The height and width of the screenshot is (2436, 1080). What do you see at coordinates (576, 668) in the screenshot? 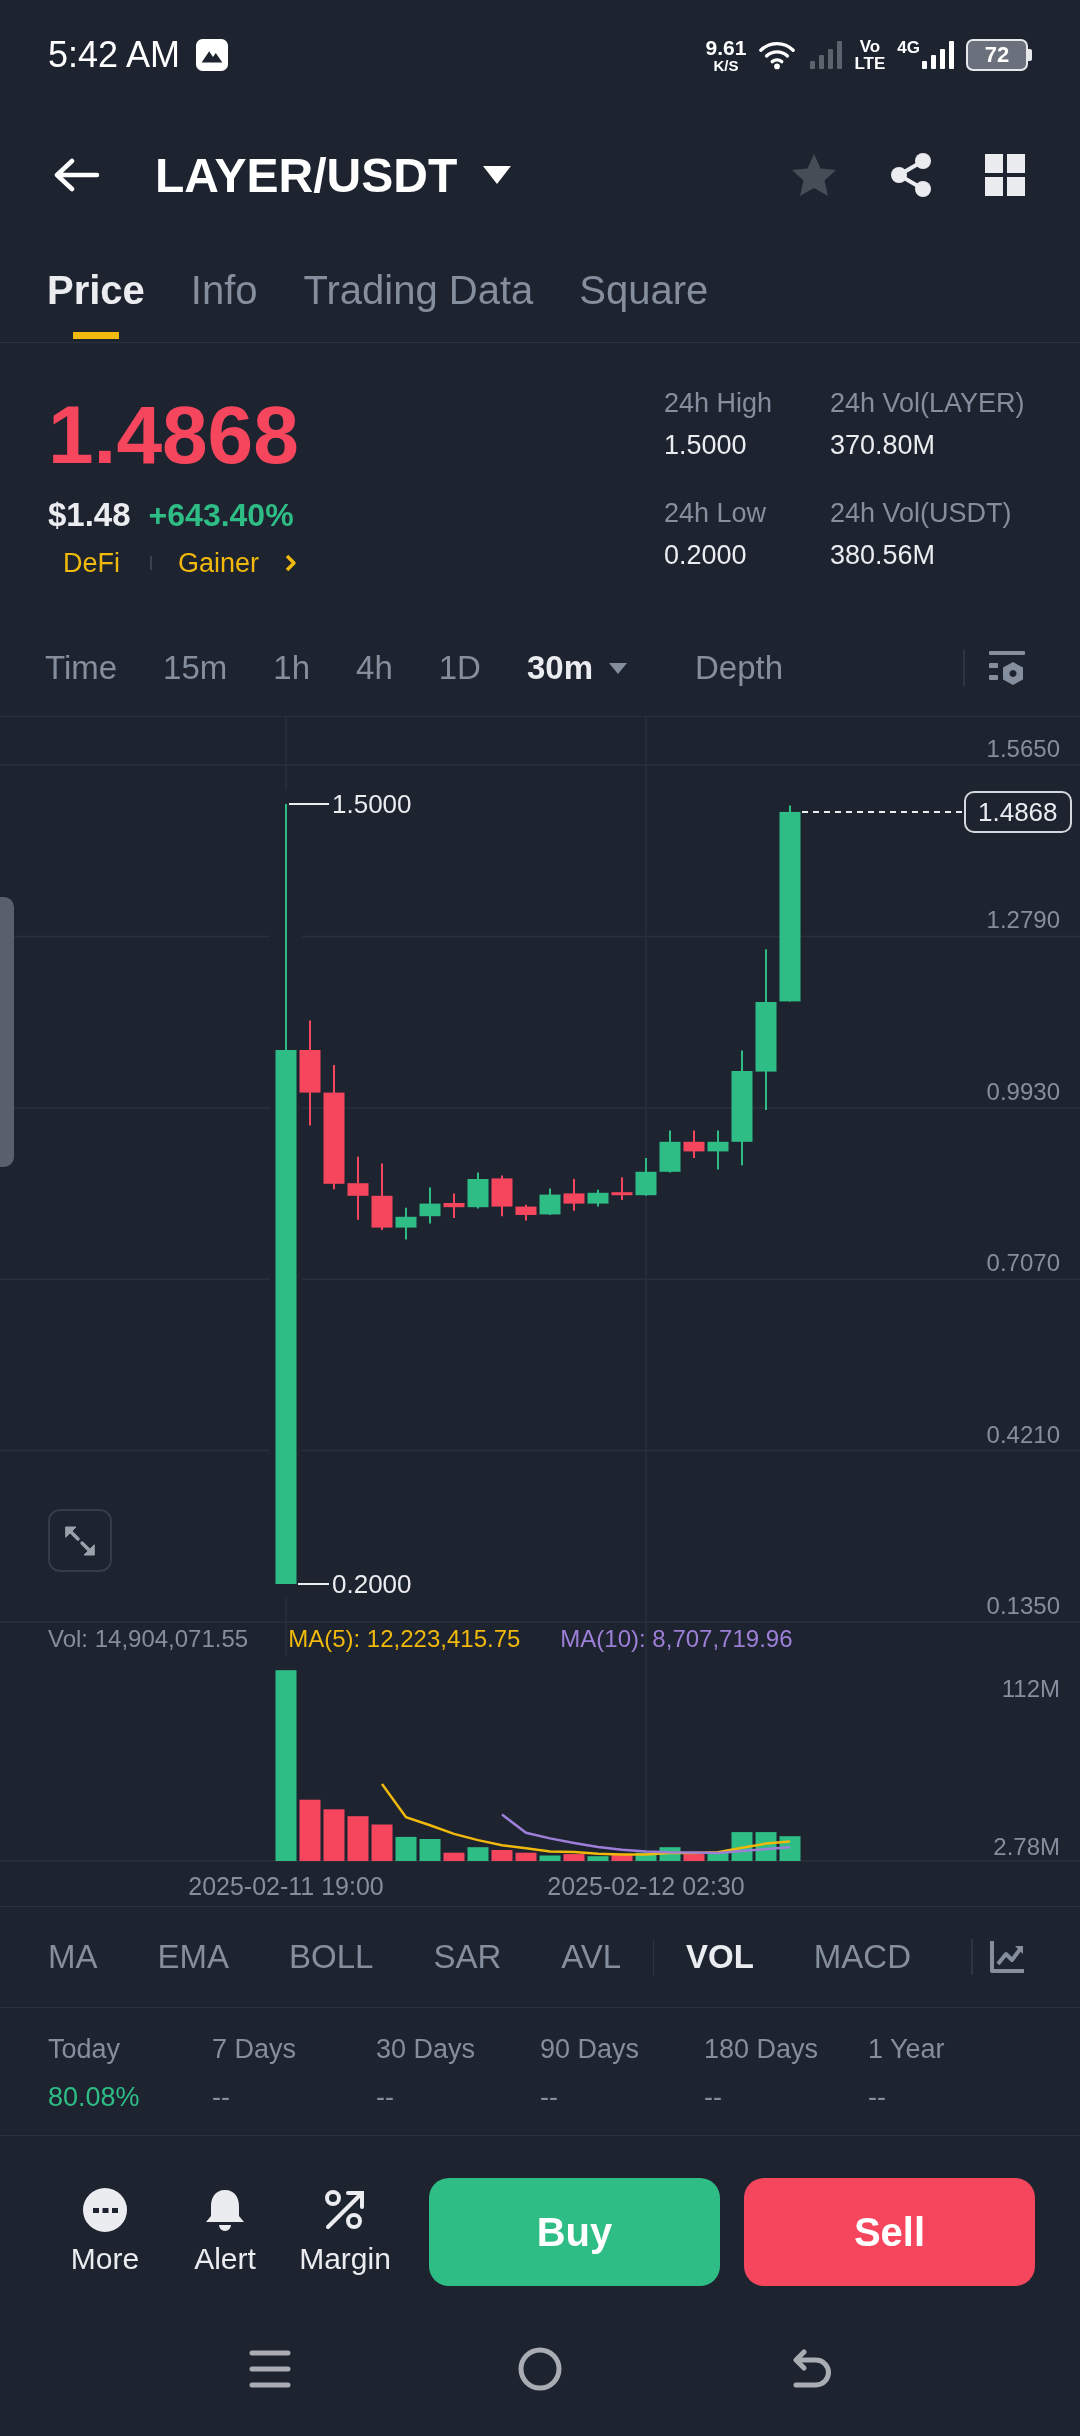
I see `chart-tab: 30m` at bounding box center [576, 668].